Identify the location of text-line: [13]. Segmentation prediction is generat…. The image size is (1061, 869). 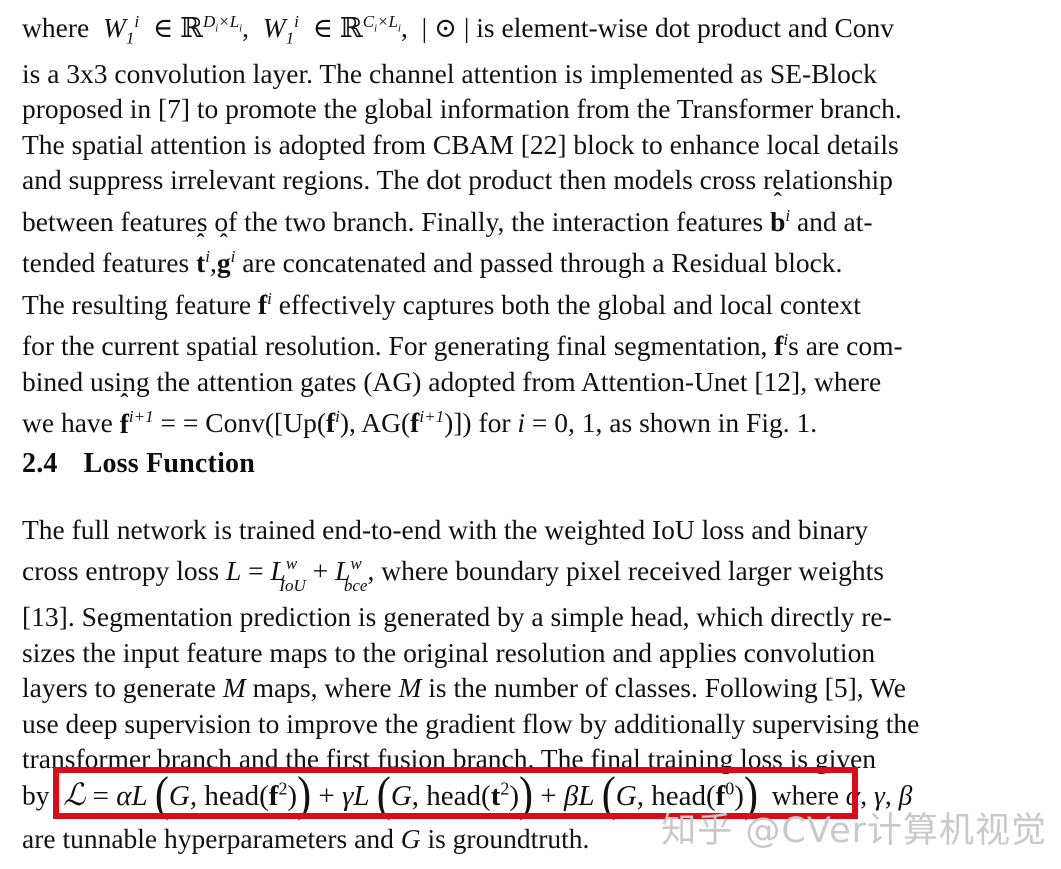
(457, 617).